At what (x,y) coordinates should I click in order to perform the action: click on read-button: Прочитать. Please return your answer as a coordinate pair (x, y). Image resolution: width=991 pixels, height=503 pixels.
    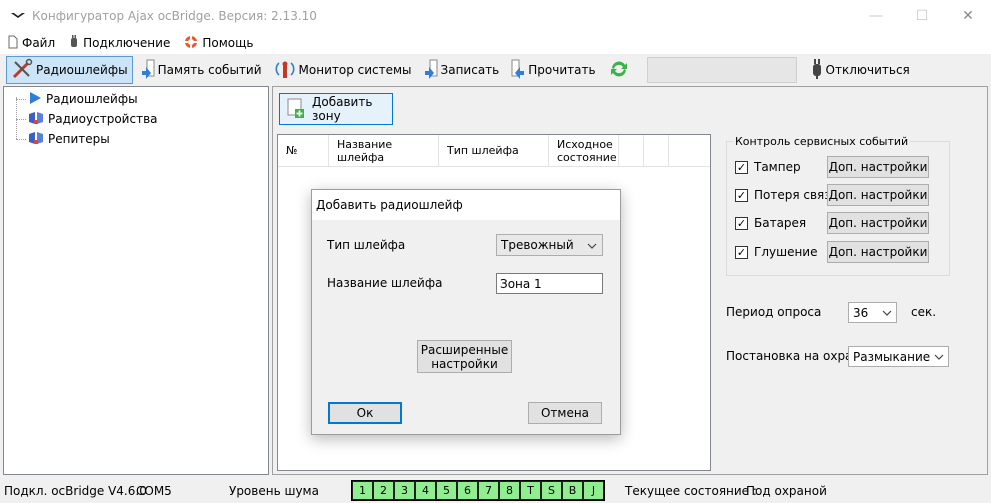
    Looking at the image, I should click on (553, 70).